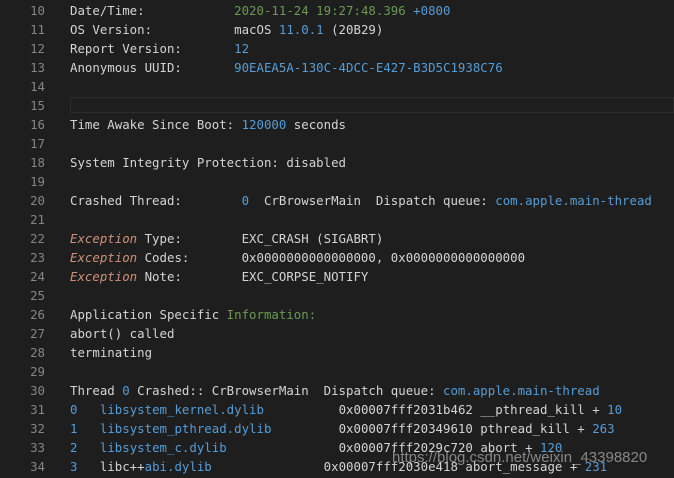  What do you see at coordinates (324, 10) in the screenshot?
I see `code-token: 2020-11-24 19:27:48.396` at bounding box center [324, 10].